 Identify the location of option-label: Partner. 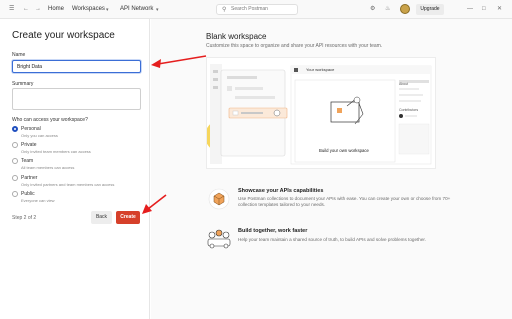
(29, 178).